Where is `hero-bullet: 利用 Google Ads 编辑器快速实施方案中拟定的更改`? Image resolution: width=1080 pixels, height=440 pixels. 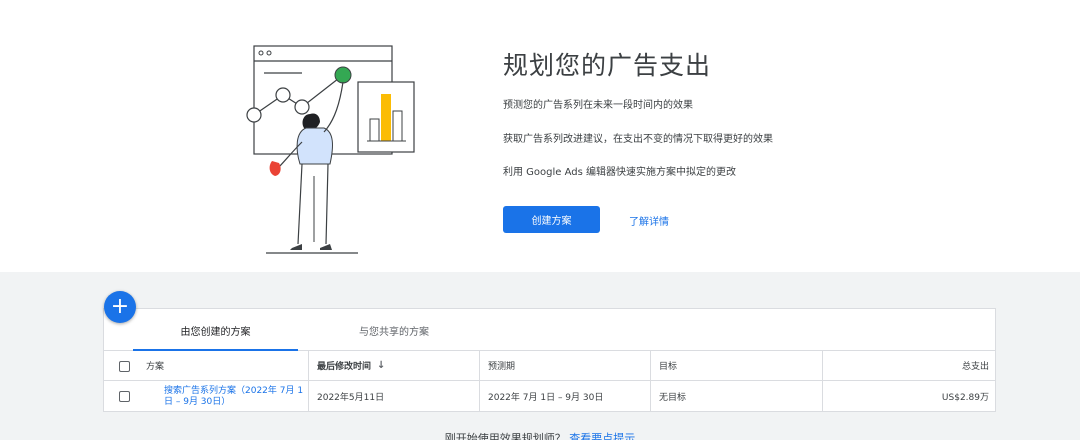
hero-bullet: 利用 Google Ads 编辑器快速实施方案中拟定的更改 is located at coordinates (620, 172).